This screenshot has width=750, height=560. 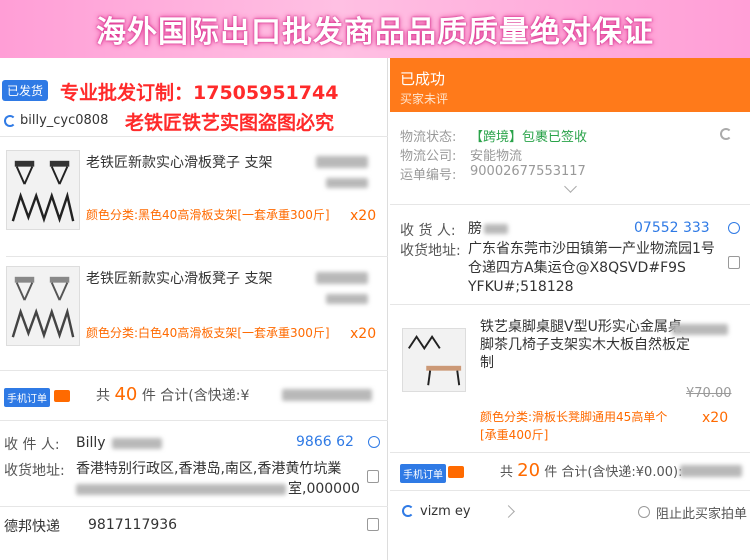 I want to click on receiver-name: Billy, so click(x=91, y=443).